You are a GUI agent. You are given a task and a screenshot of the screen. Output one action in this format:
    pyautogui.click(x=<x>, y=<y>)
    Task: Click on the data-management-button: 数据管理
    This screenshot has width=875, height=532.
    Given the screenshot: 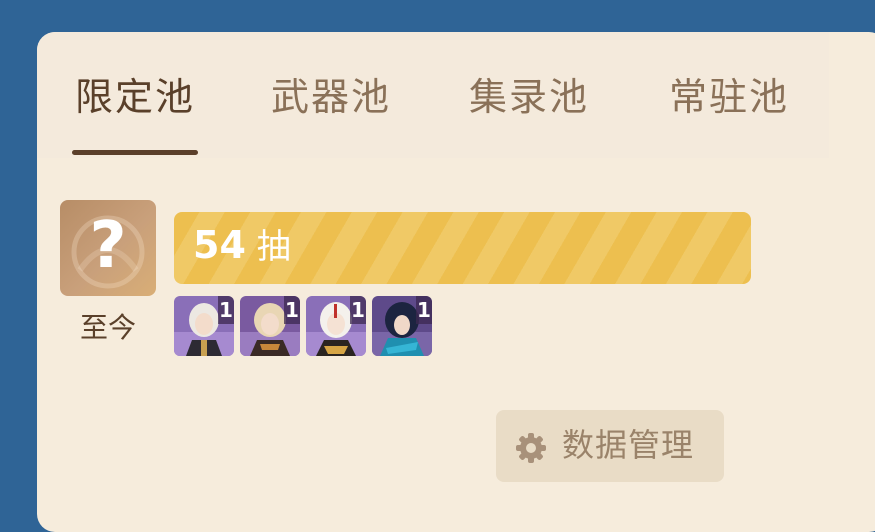 What is the action you would take?
    pyautogui.click(x=610, y=446)
    